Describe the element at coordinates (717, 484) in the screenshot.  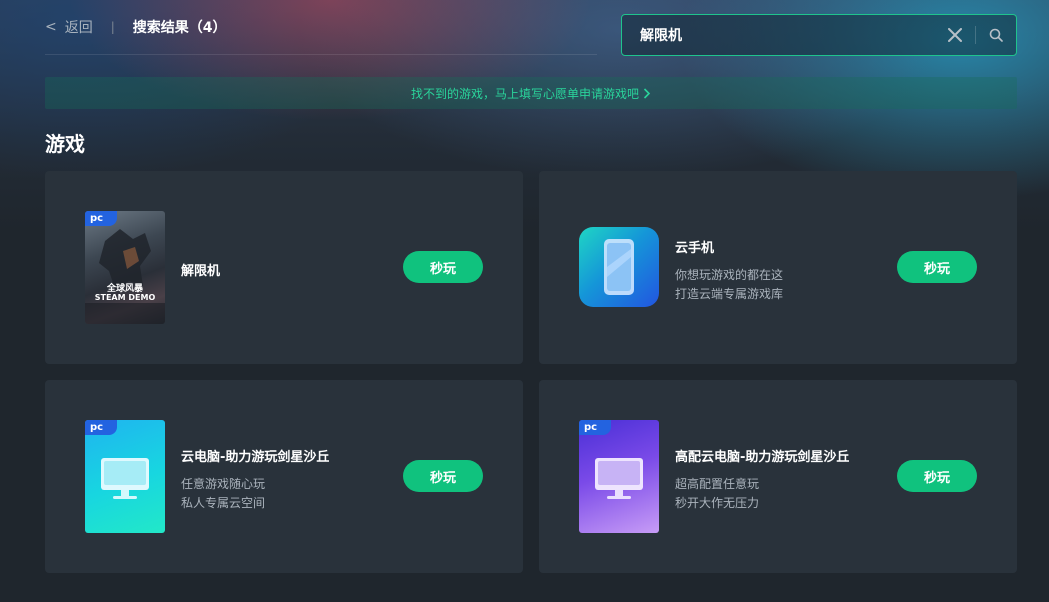
I see `game-desc-line1: 超高配置任意玩` at that location.